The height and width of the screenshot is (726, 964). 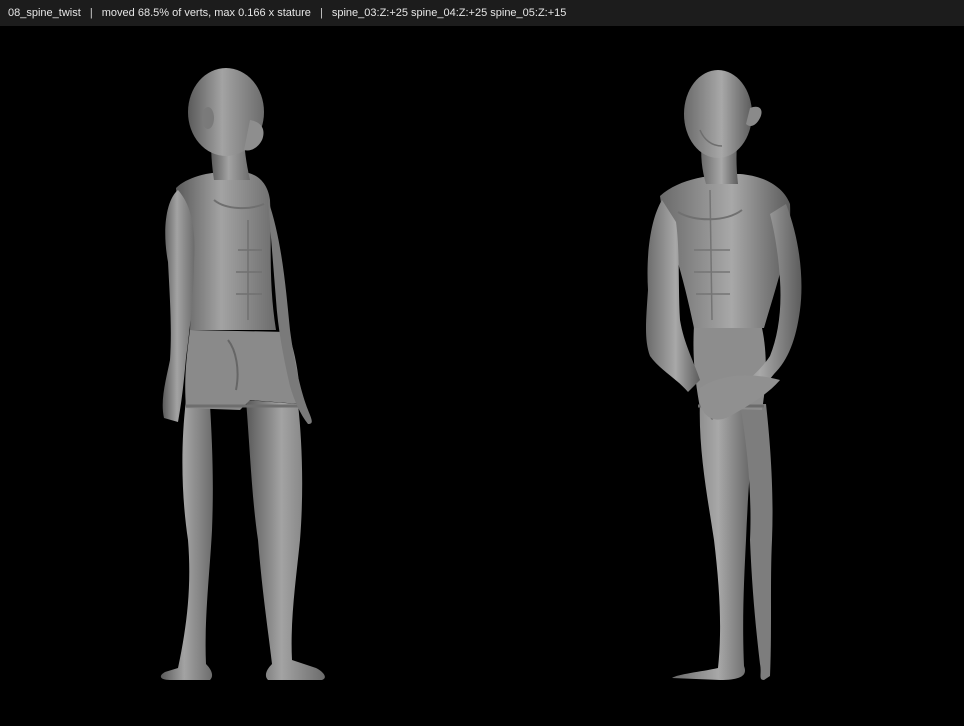 What do you see at coordinates (44, 13) in the screenshot?
I see `case-name: 08_spine_twist` at bounding box center [44, 13].